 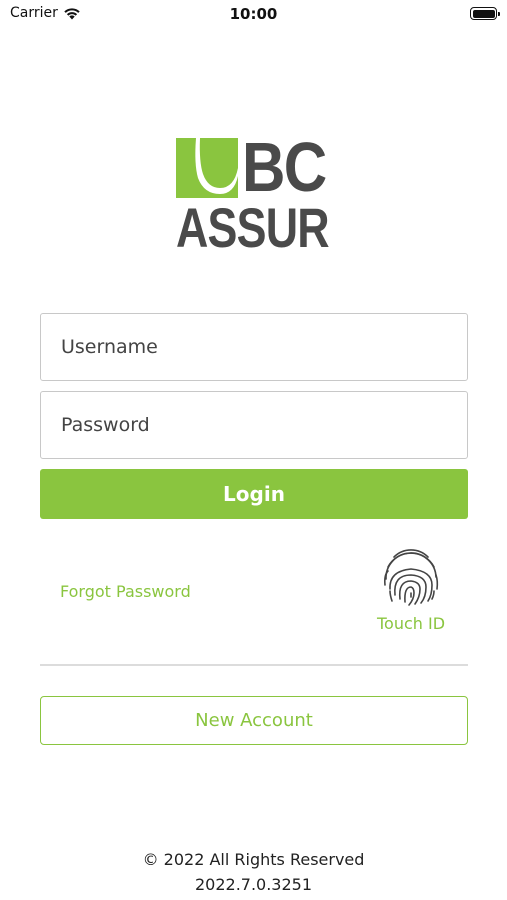 I want to click on divider, so click(x=254, y=665).